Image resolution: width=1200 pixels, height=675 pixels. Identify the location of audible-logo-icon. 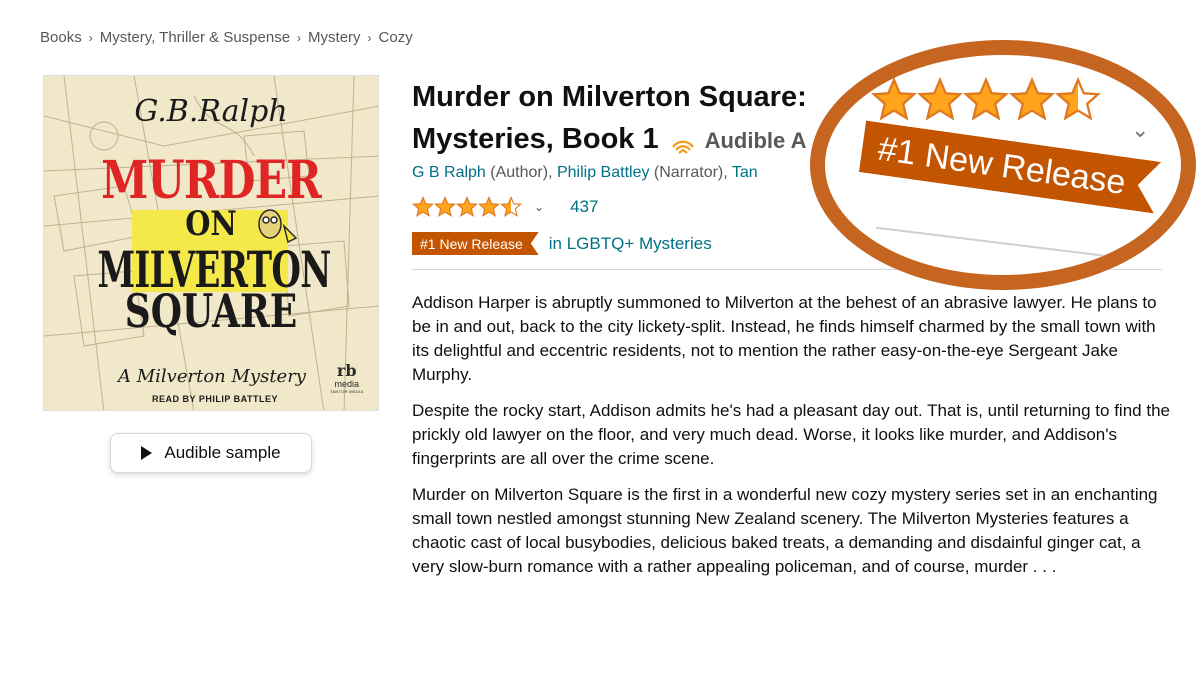
(683, 145).